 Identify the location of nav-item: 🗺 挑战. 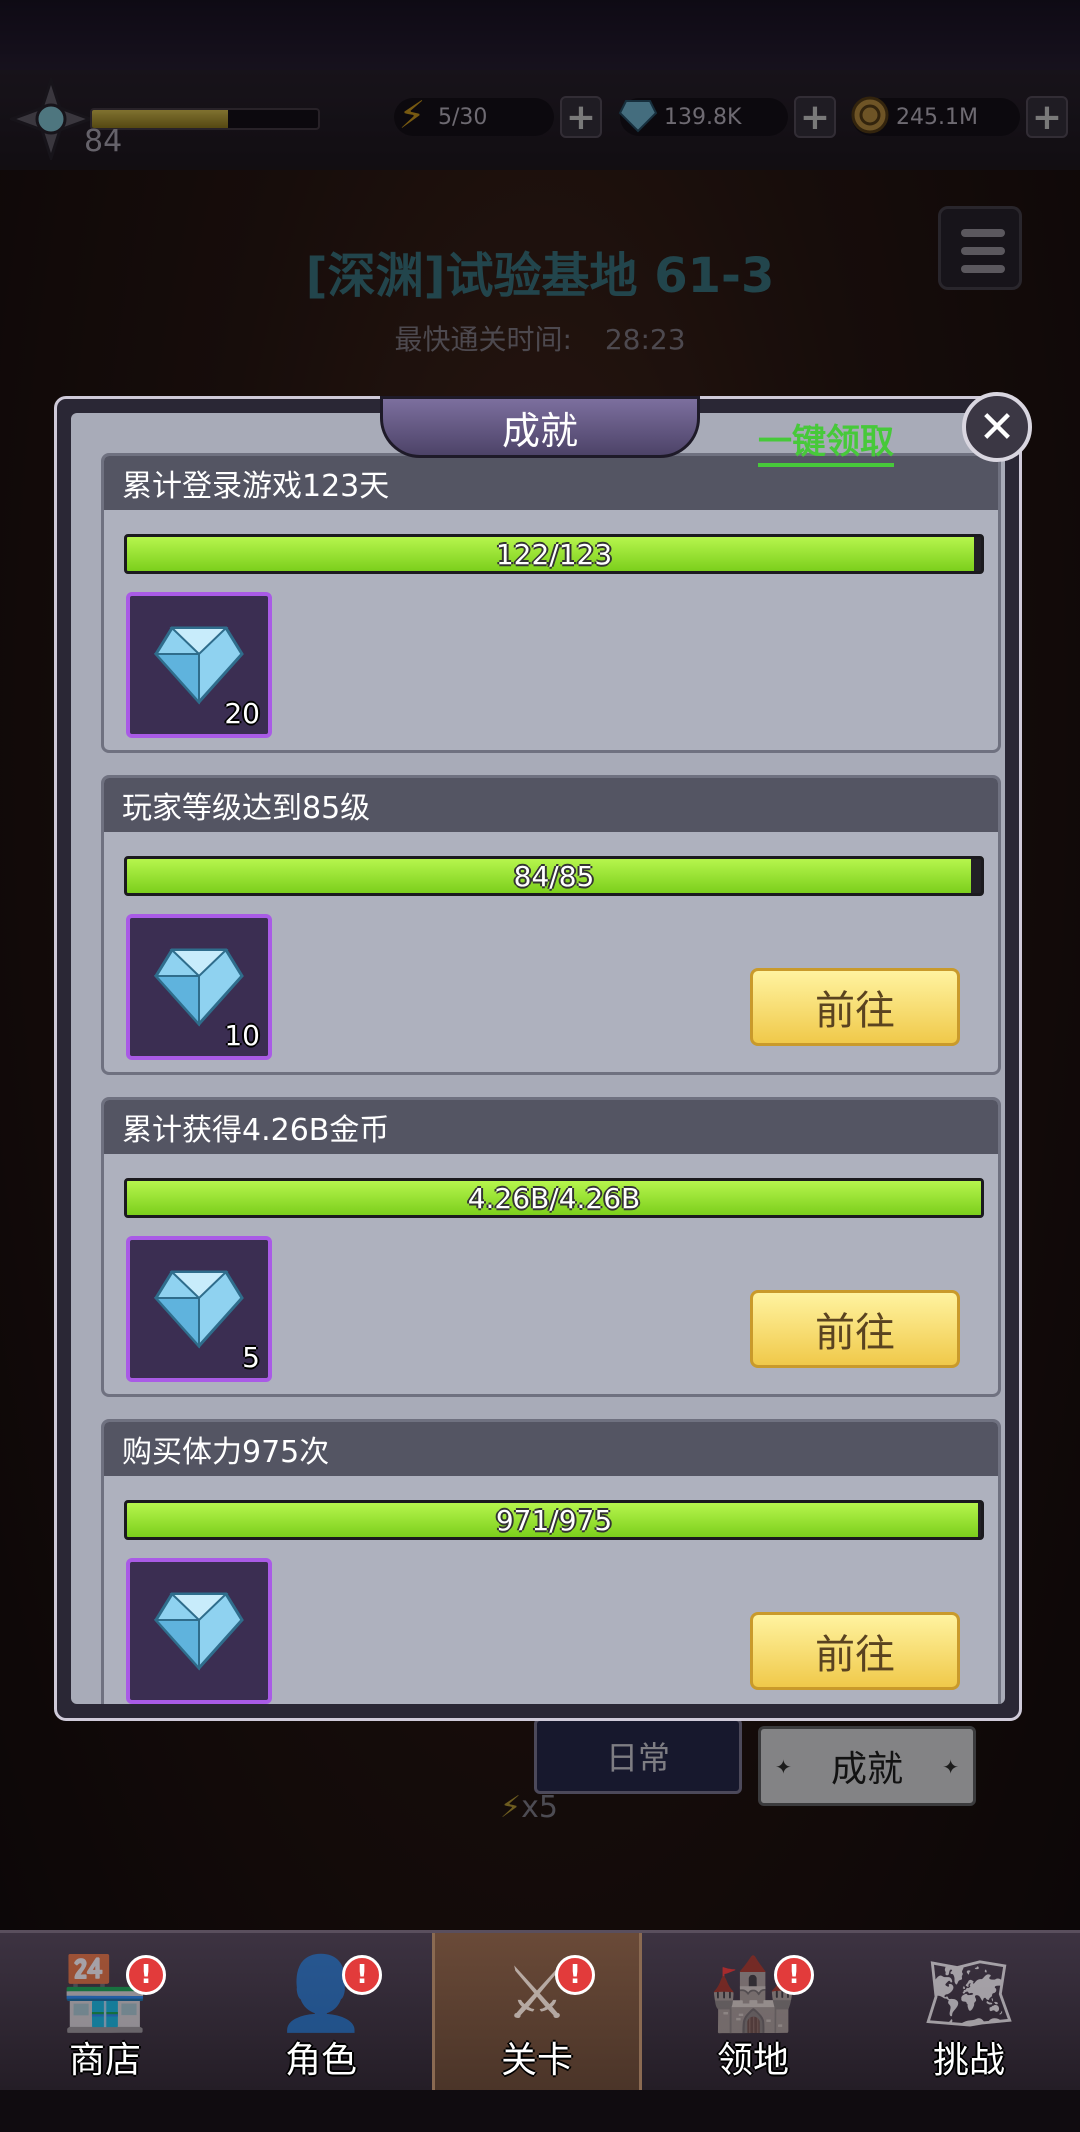
(969, 2013).